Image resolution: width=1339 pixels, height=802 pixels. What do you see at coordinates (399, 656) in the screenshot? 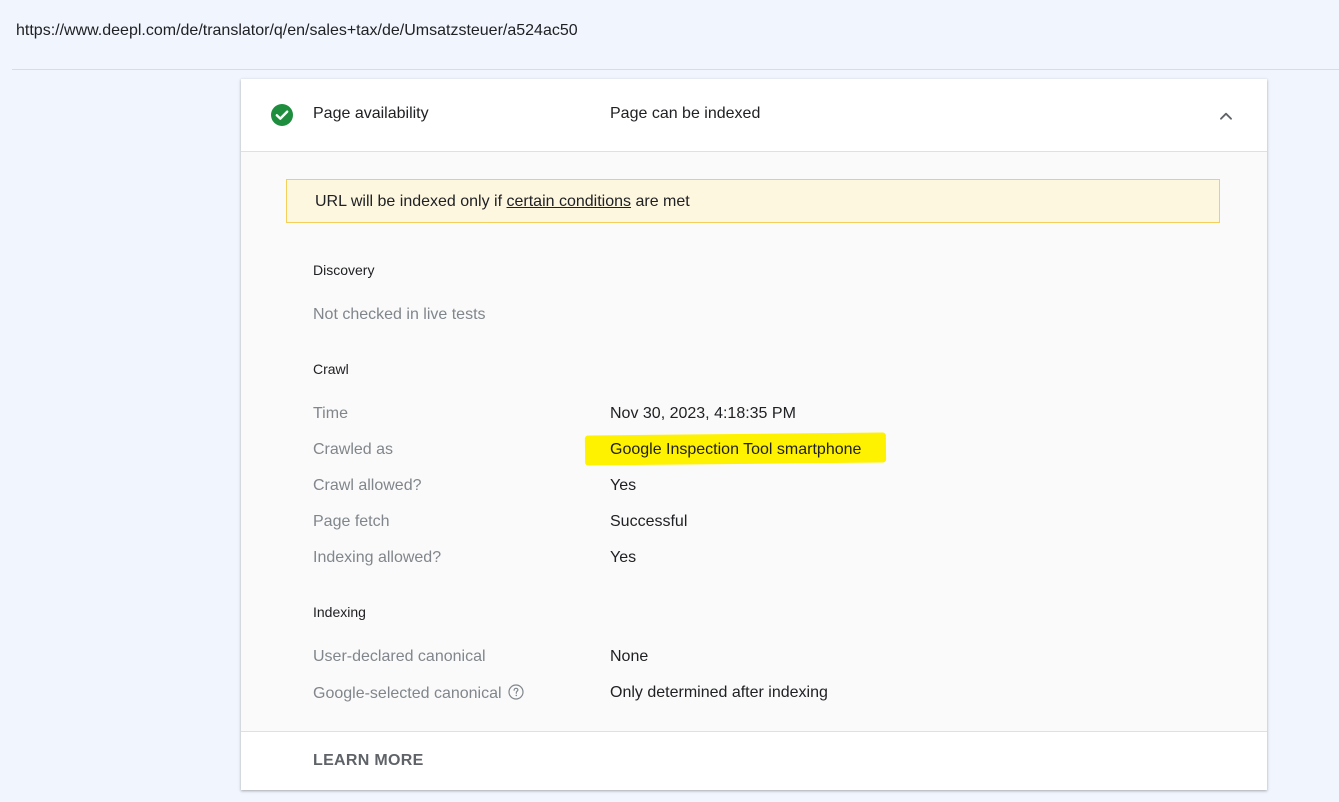
I see `user-canonical-label: User-declared canonical` at bounding box center [399, 656].